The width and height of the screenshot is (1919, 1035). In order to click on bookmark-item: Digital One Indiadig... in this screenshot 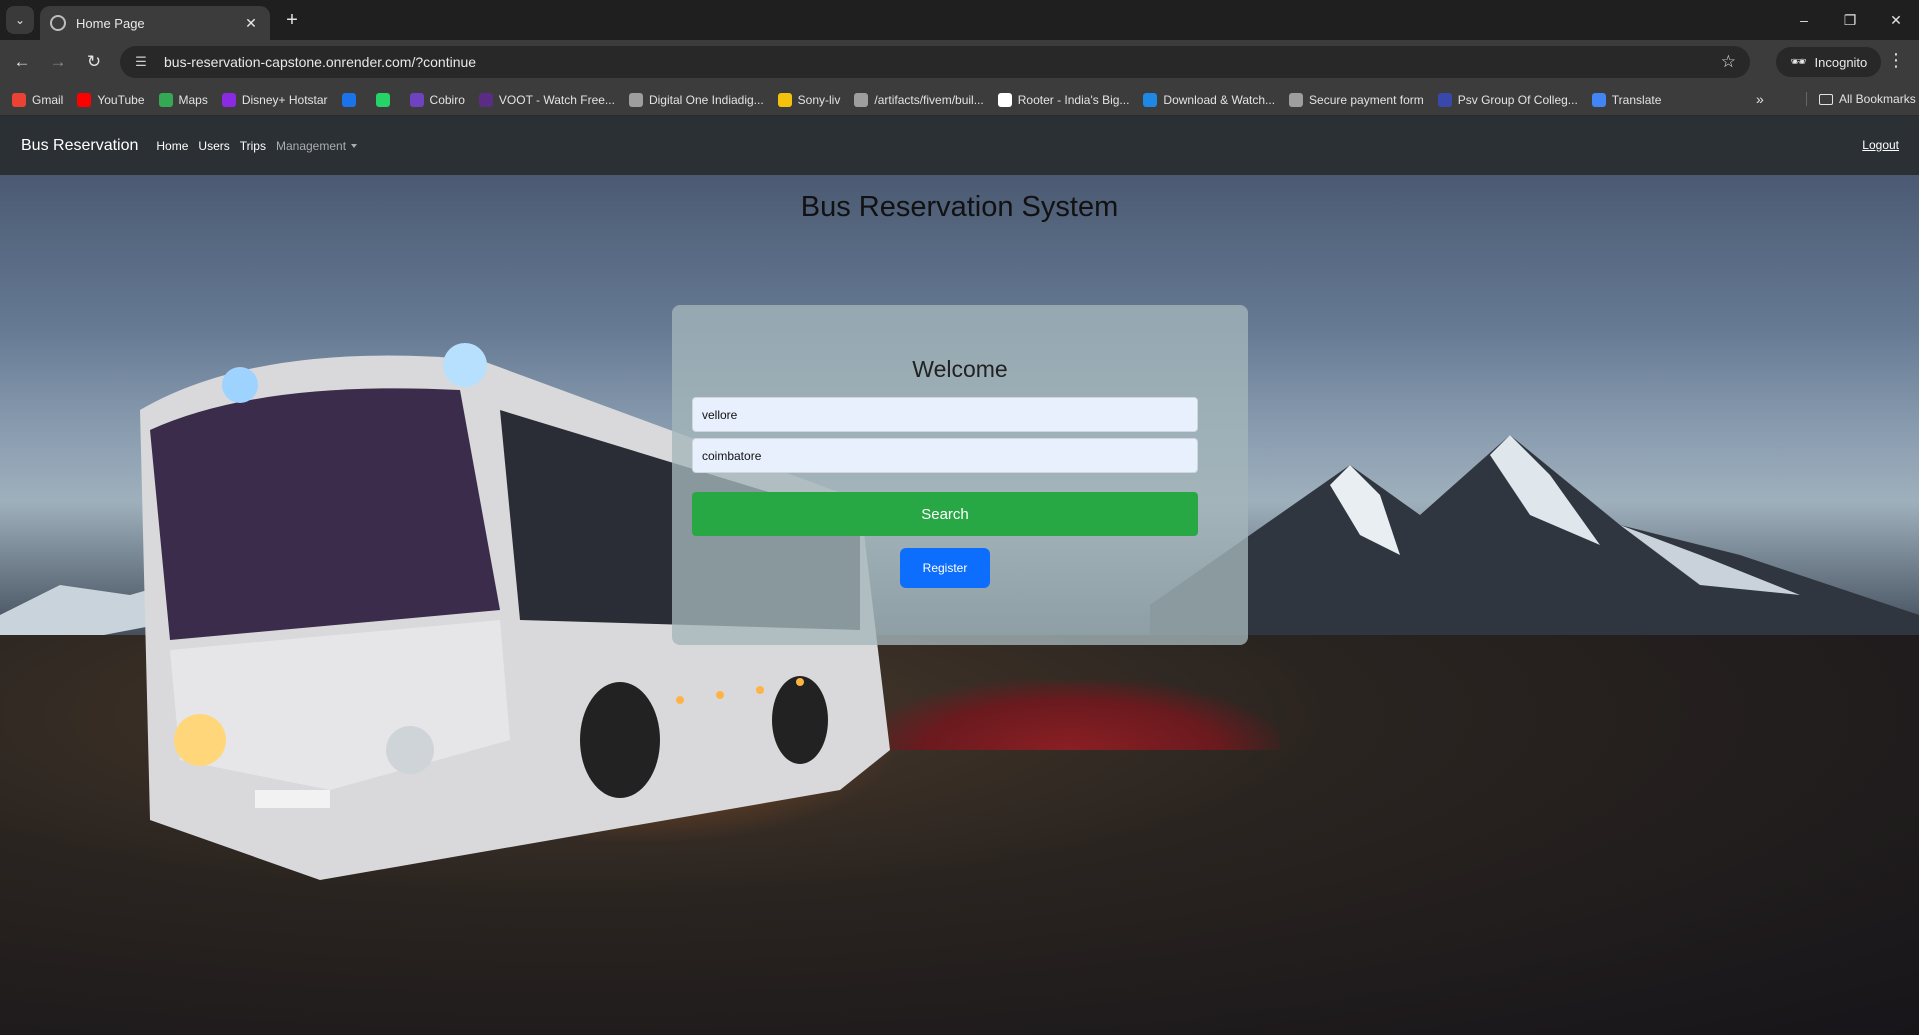, I will do `click(696, 99)`.